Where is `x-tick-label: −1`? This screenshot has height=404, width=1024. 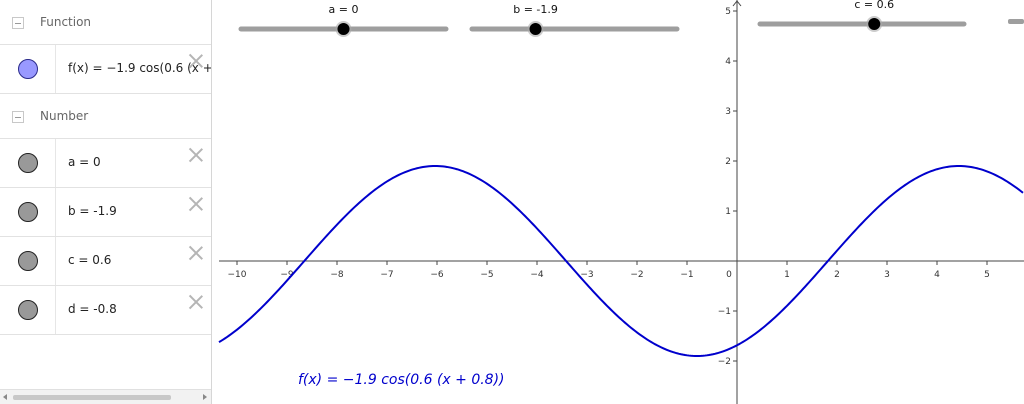
x-tick-label: −1 is located at coordinates (686, 275).